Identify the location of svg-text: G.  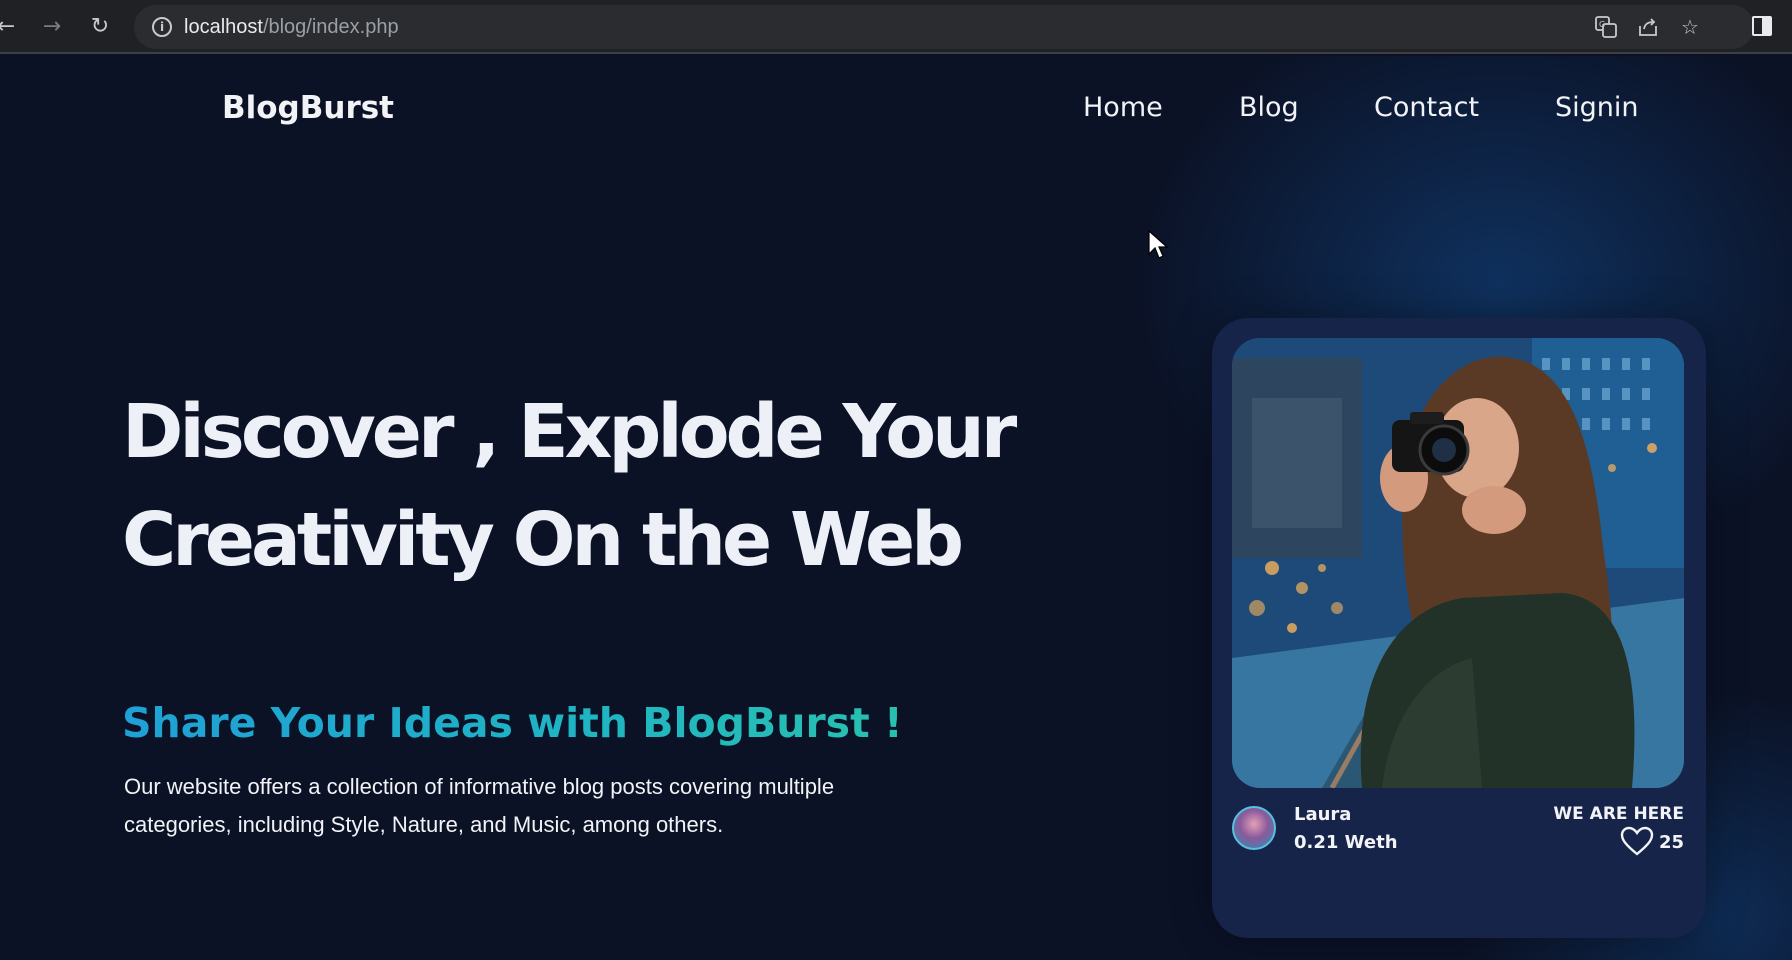
(1602, 24).